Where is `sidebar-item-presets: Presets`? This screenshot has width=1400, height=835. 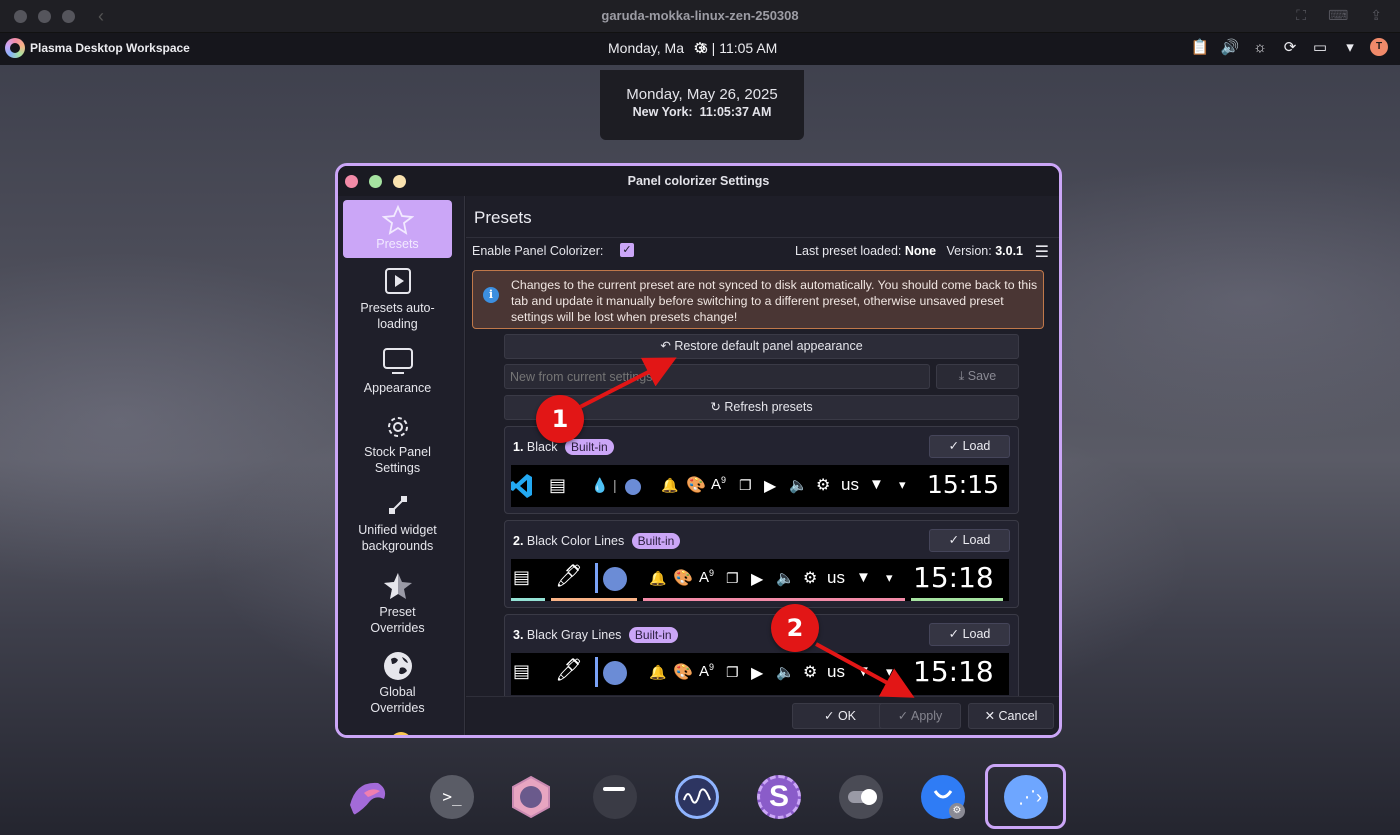 sidebar-item-presets: Presets is located at coordinates (397, 229).